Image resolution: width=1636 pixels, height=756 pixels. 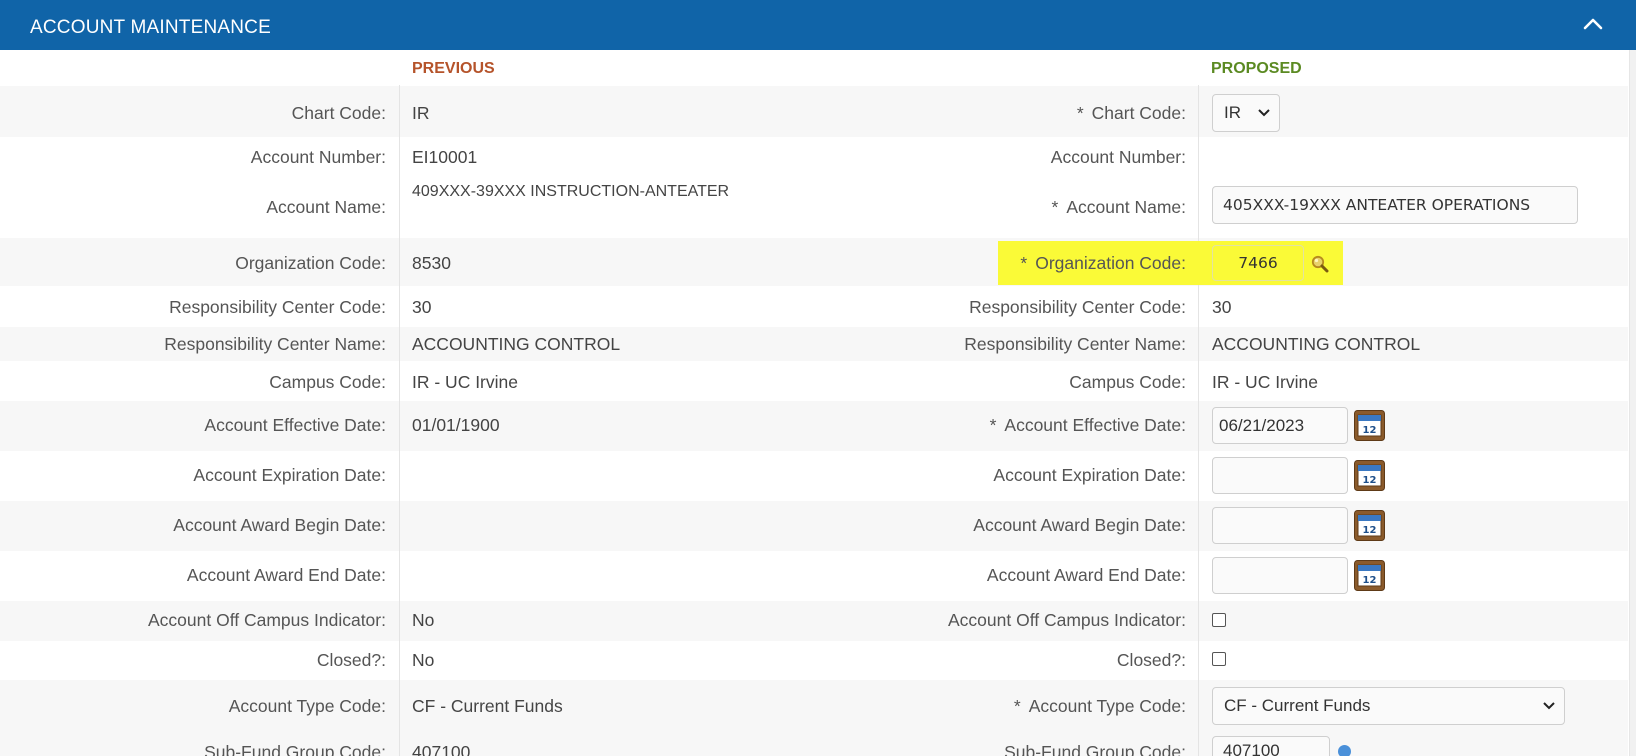 What do you see at coordinates (431, 263) in the screenshot?
I see `organization-code-previous: 8530` at bounding box center [431, 263].